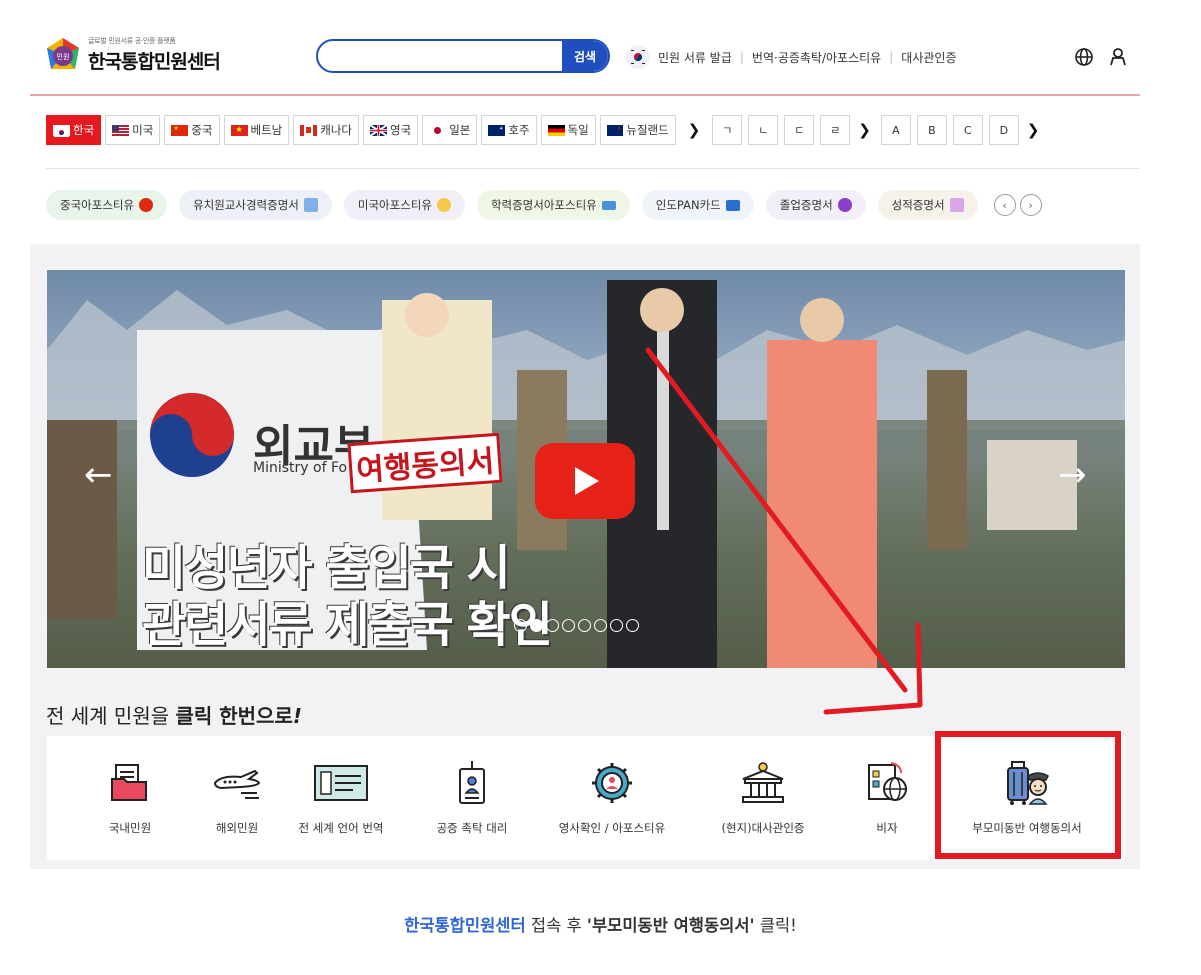 This screenshot has width=1201, height=975. What do you see at coordinates (121, 130) in the screenshot?
I see `usa-flag-icon` at bounding box center [121, 130].